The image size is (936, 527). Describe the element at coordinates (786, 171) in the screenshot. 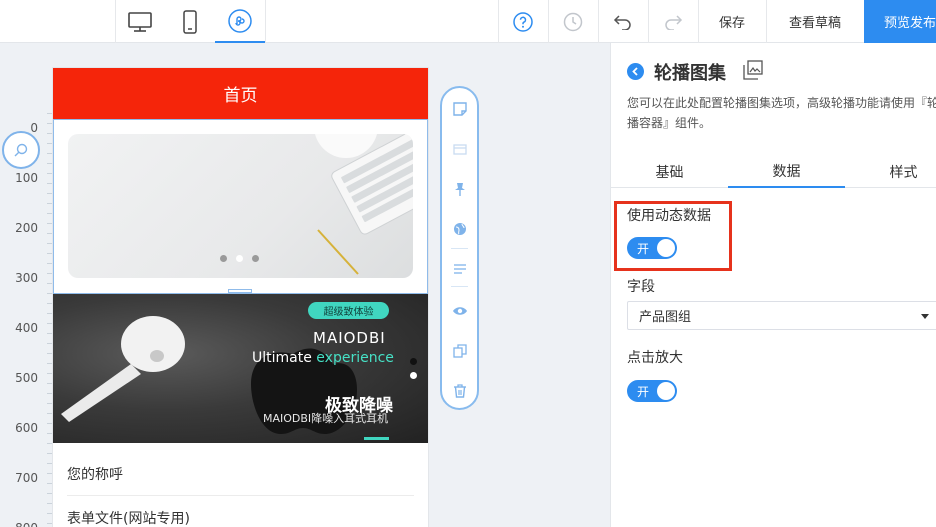

I see `tab-data: 数据` at that location.